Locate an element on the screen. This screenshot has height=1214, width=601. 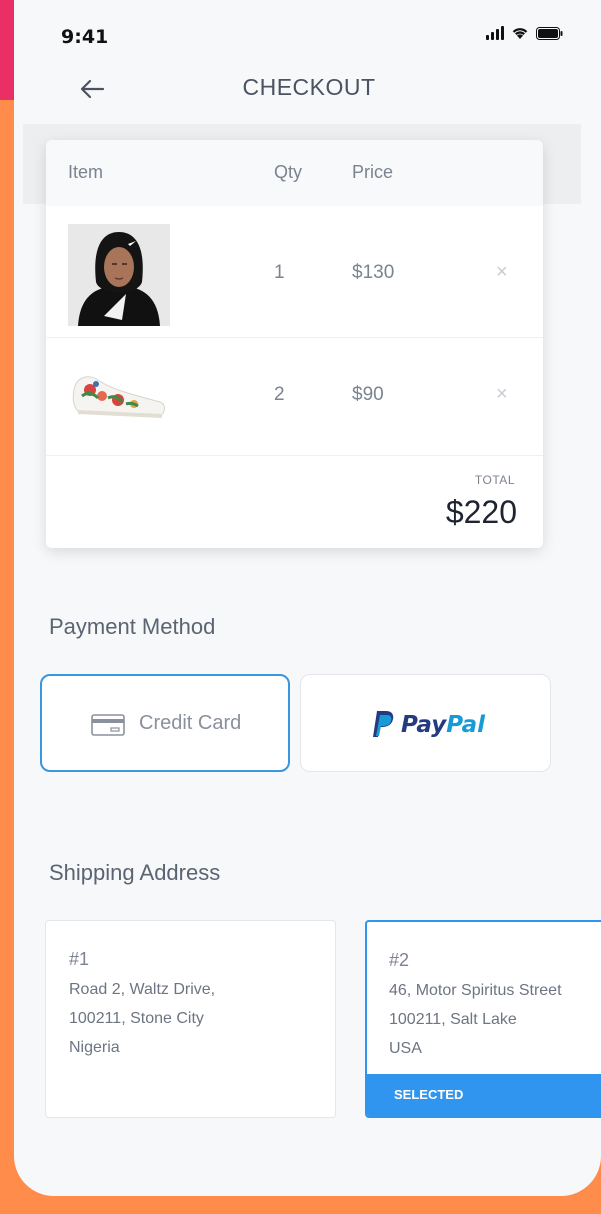
address-line: 100211, Salt Lake is located at coordinates (453, 1019).